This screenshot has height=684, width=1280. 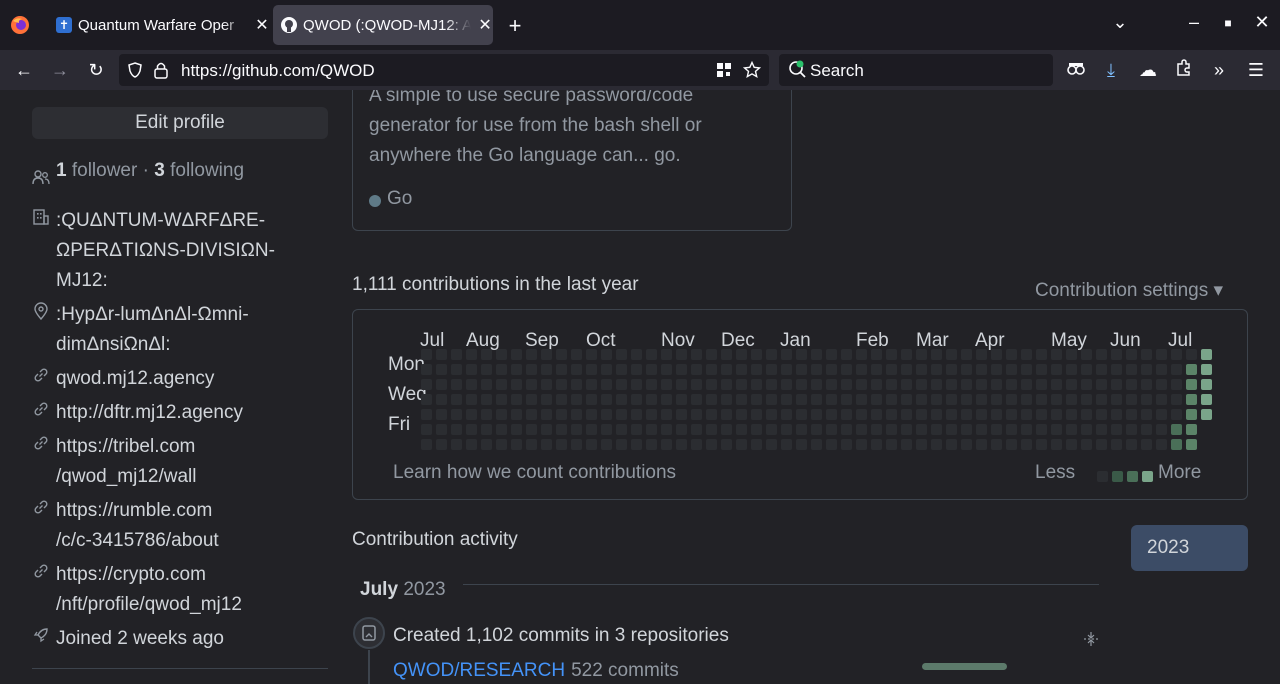 What do you see at coordinates (1184, 70) in the screenshot?
I see `extensions-puzzle-icon` at bounding box center [1184, 70].